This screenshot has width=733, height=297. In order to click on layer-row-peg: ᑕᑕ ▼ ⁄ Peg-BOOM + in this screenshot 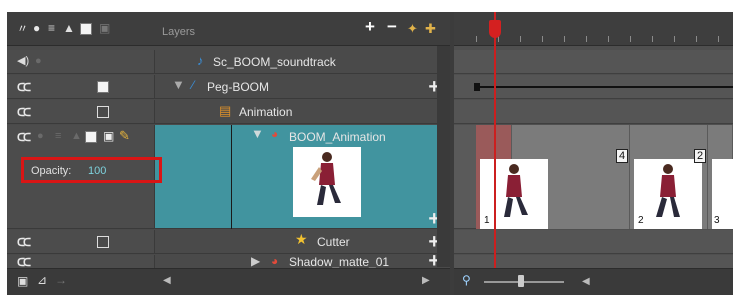, I will do `click(228, 87)`.